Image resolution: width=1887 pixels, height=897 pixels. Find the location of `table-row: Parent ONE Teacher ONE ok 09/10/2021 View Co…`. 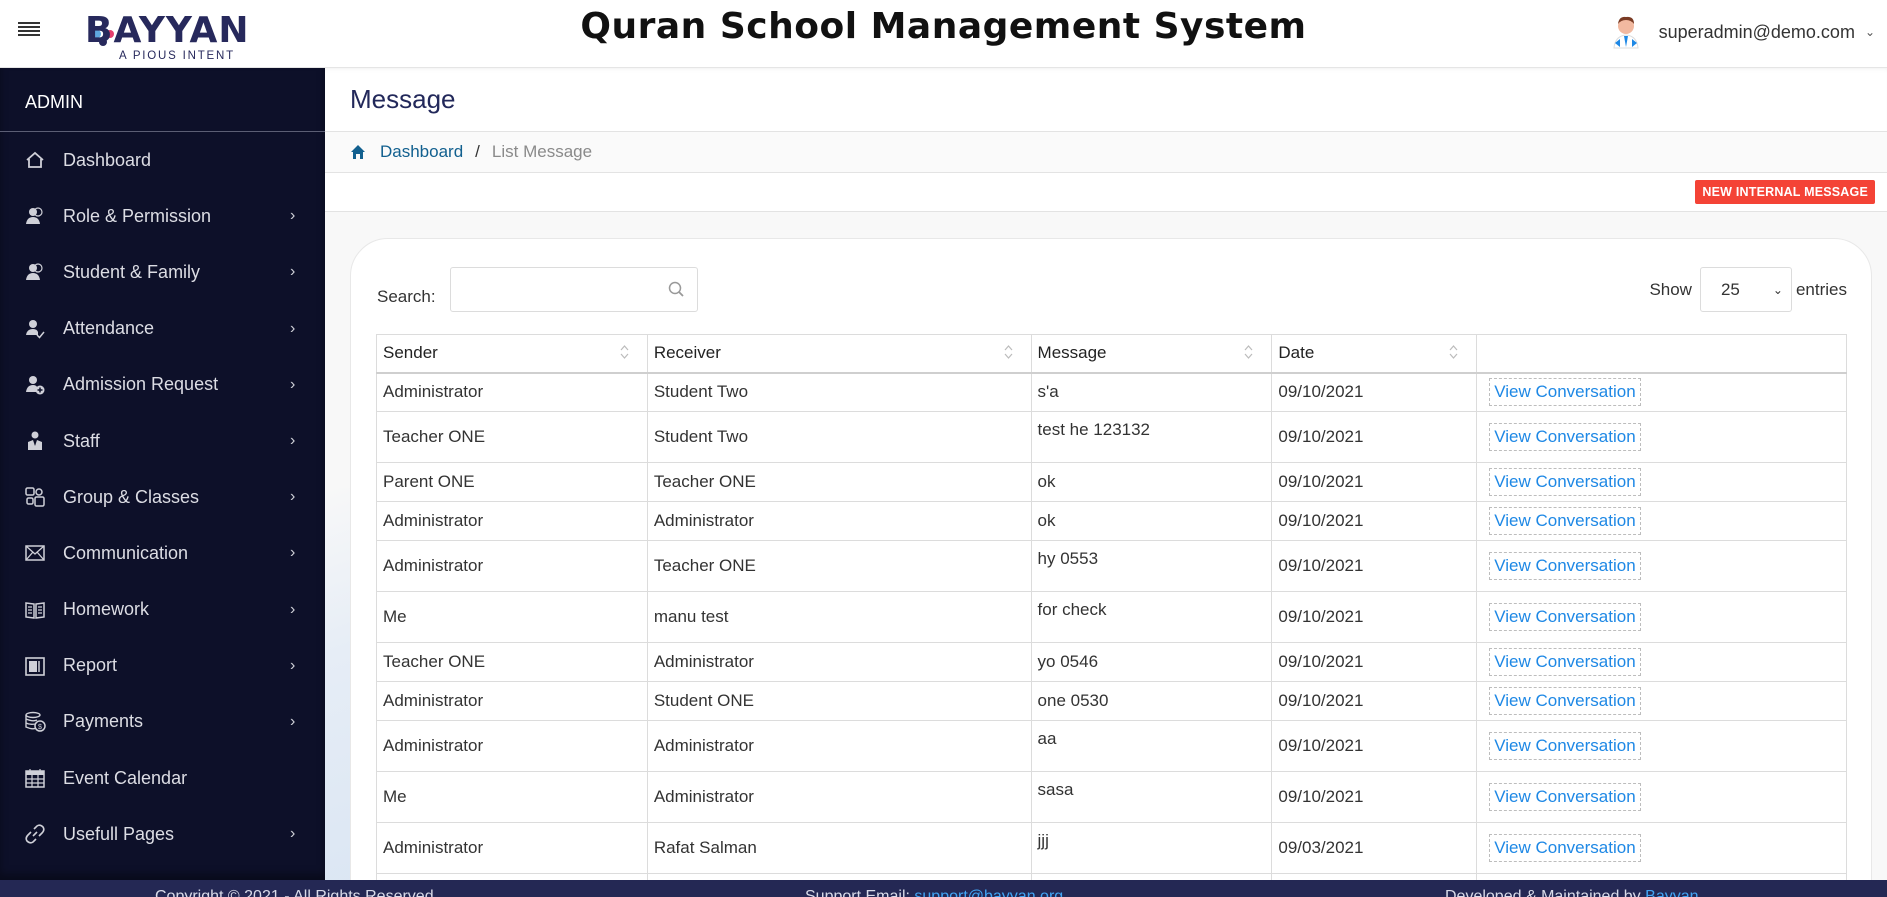

table-row: Parent ONE Teacher ONE ok 09/10/2021 View Co… is located at coordinates (1111, 482).